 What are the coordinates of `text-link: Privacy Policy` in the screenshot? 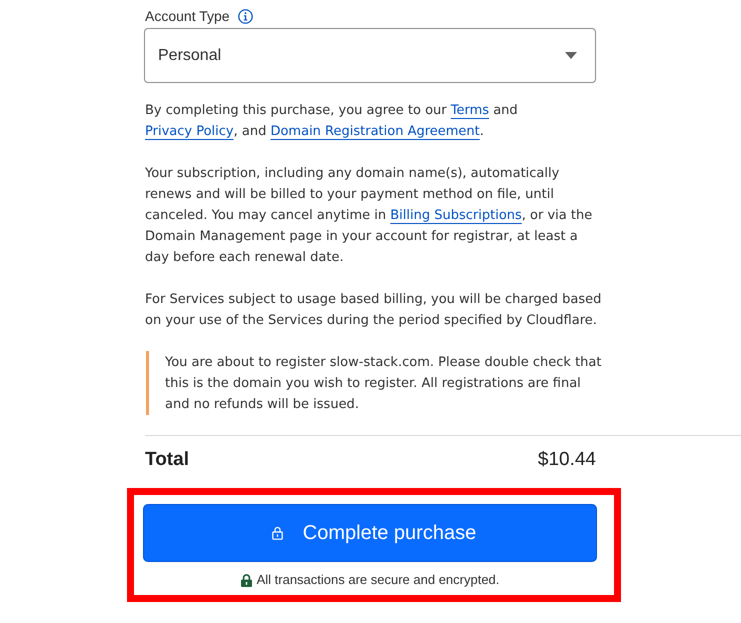 It's located at (189, 131).